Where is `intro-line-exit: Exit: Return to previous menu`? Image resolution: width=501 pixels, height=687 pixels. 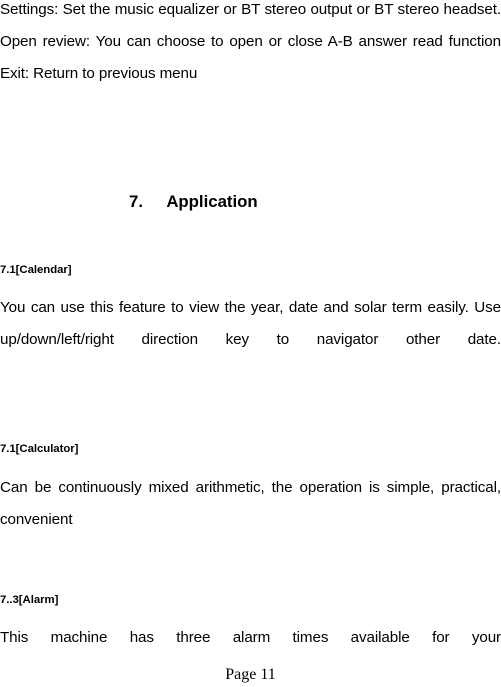 intro-line-exit: Exit: Return to previous menu is located at coordinates (99, 73).